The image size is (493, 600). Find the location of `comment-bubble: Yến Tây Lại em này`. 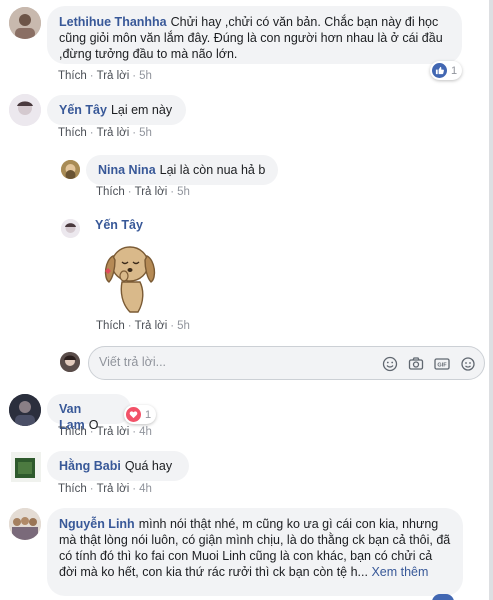

comment-bubble: Yến Tây Lại em này is located at coordinates (116, 110).